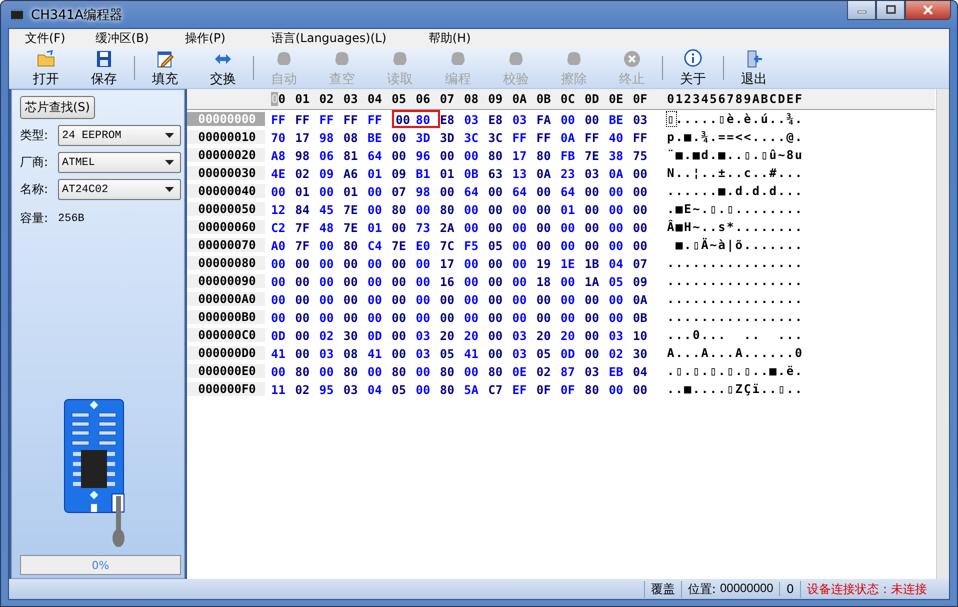 The width and height of the screenshot is (958, 607). What do you see at coordinates (861, 10) in the screenshot?
I see `minimize-button` at bounding box center [861, 10].